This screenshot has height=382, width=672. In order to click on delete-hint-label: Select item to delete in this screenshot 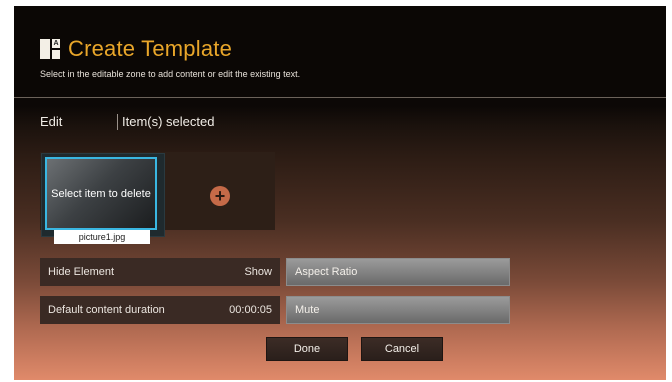, I will do `click(101, 193)`.